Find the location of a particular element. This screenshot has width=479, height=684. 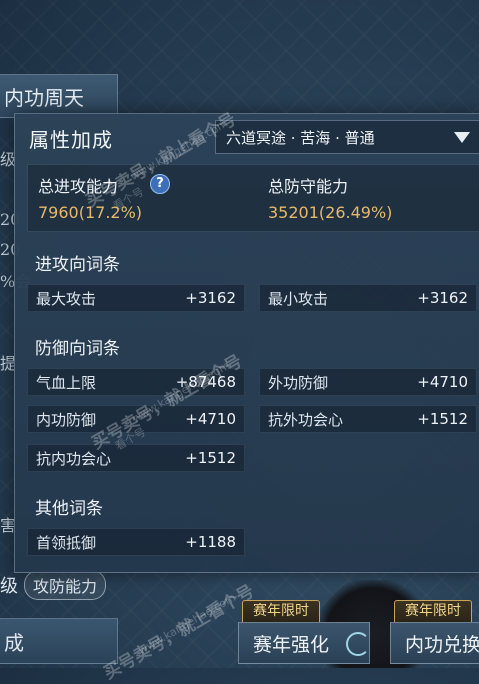

section-title-defense: 防御向词条 is located at coordinates (77, 349).